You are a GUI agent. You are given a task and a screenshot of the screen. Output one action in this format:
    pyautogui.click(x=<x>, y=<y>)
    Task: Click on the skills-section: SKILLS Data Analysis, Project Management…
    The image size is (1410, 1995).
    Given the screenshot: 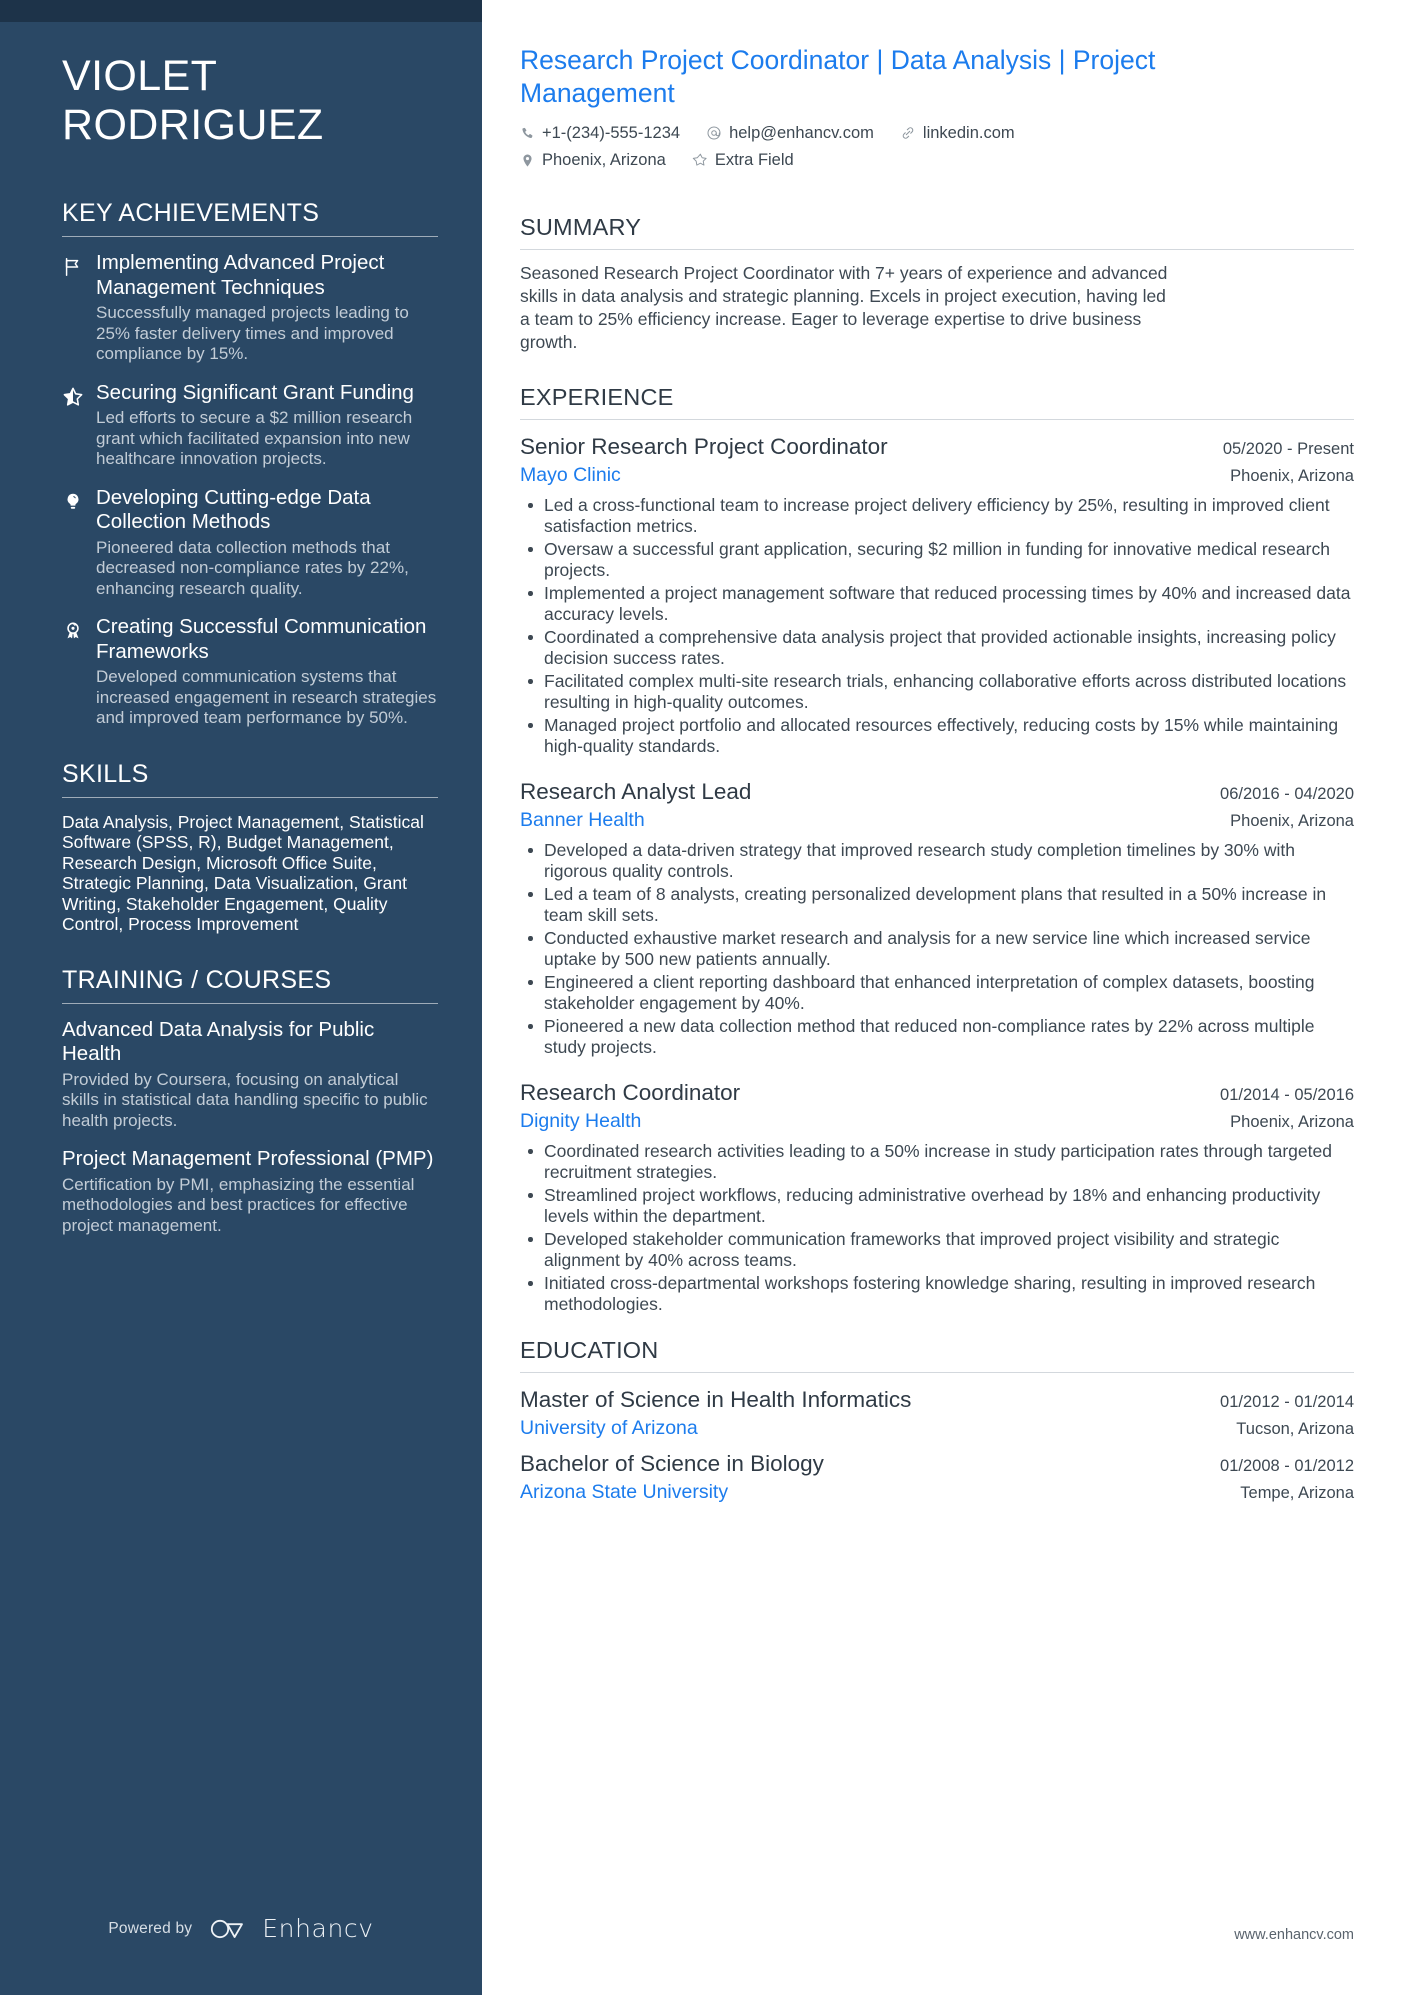 What is the action you would take?
    pyautogui.click(x=250, y=847)
    